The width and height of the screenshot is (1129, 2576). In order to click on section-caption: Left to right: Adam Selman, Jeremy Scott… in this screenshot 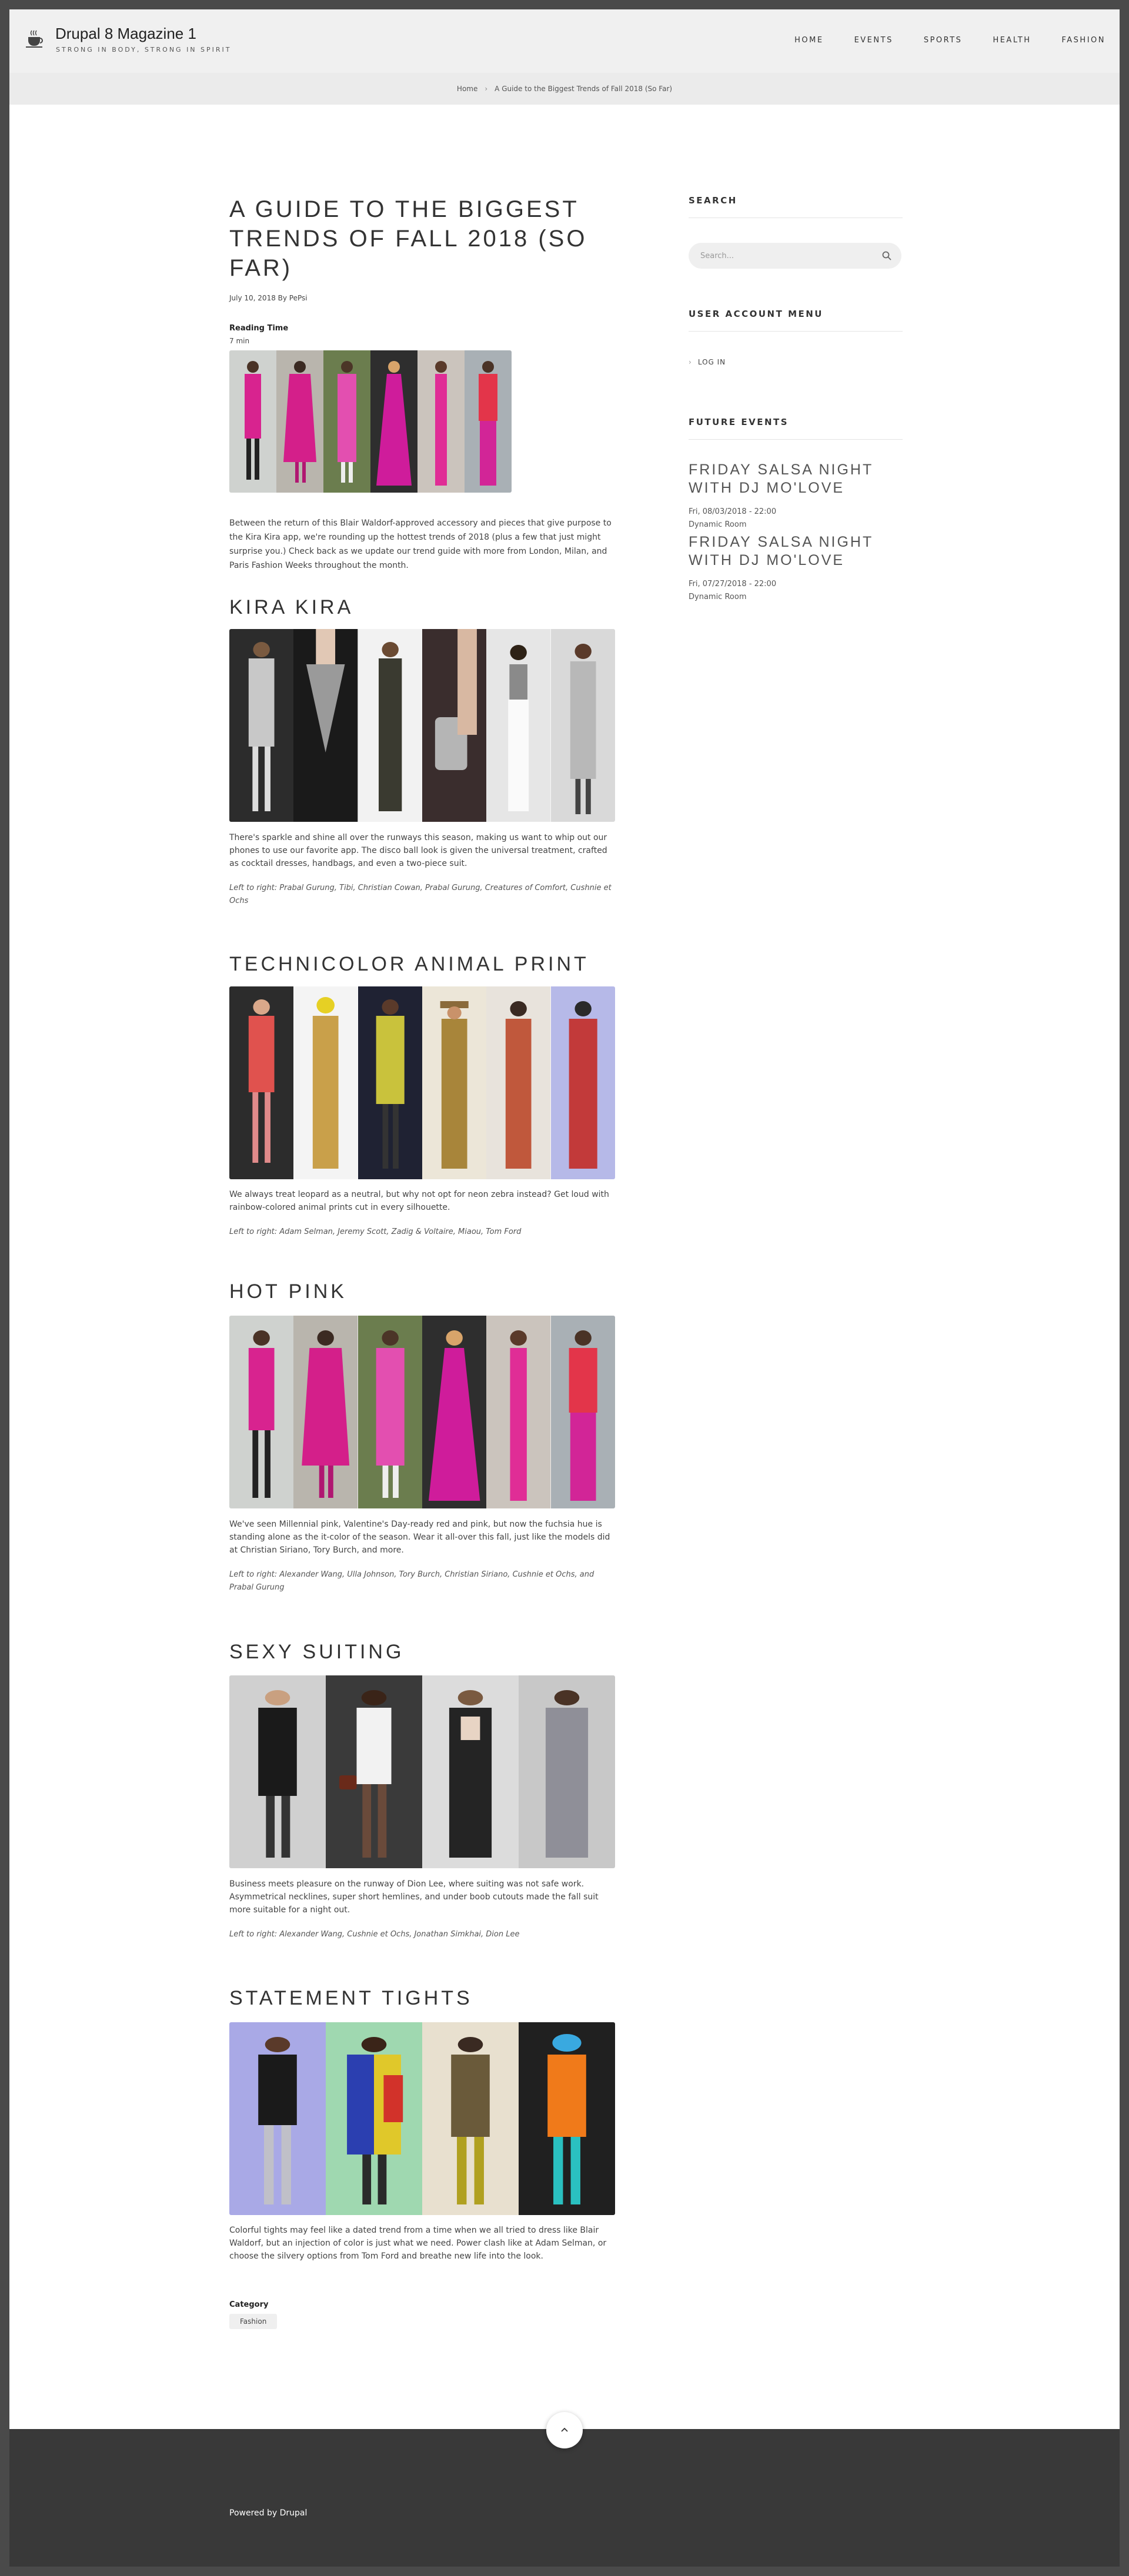, I will do `click(375, 1231)`.